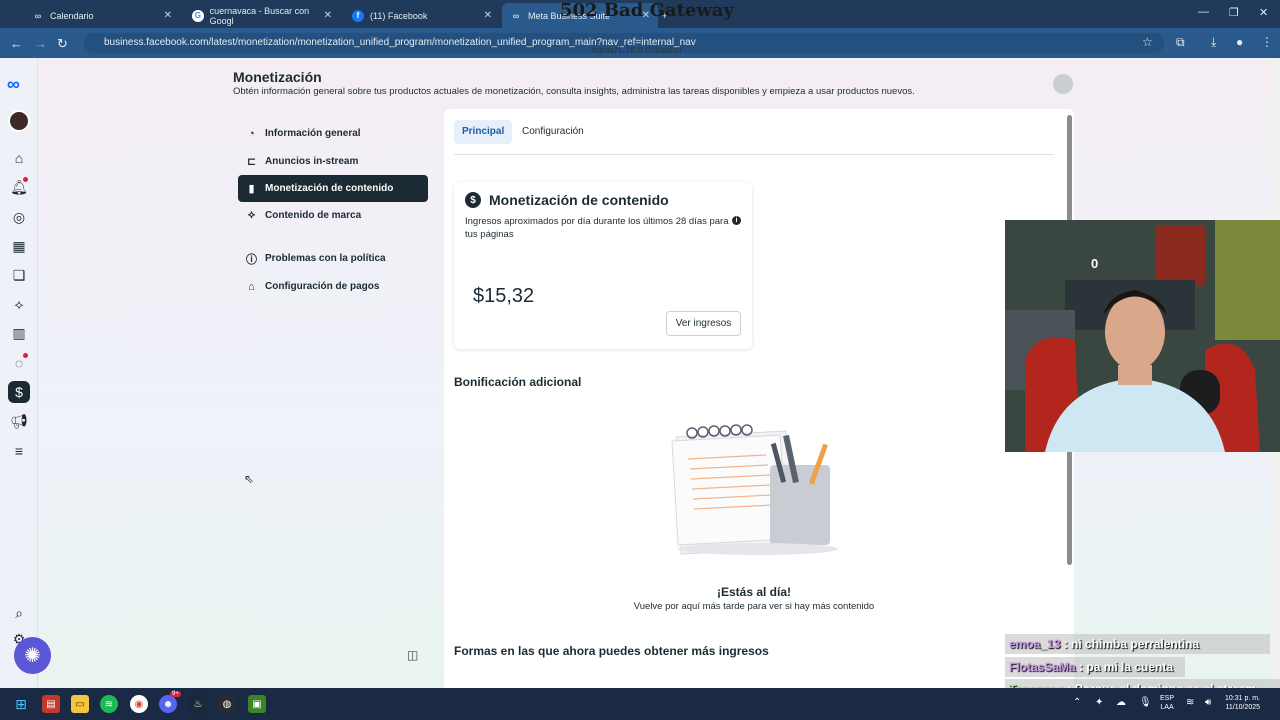 Image resolution: width=1280 pixels, height=720 pixels. Describe the element at coordinates (1147, 42) in the screenshot. I see `bookmark-star-icon: ☆` at that location.